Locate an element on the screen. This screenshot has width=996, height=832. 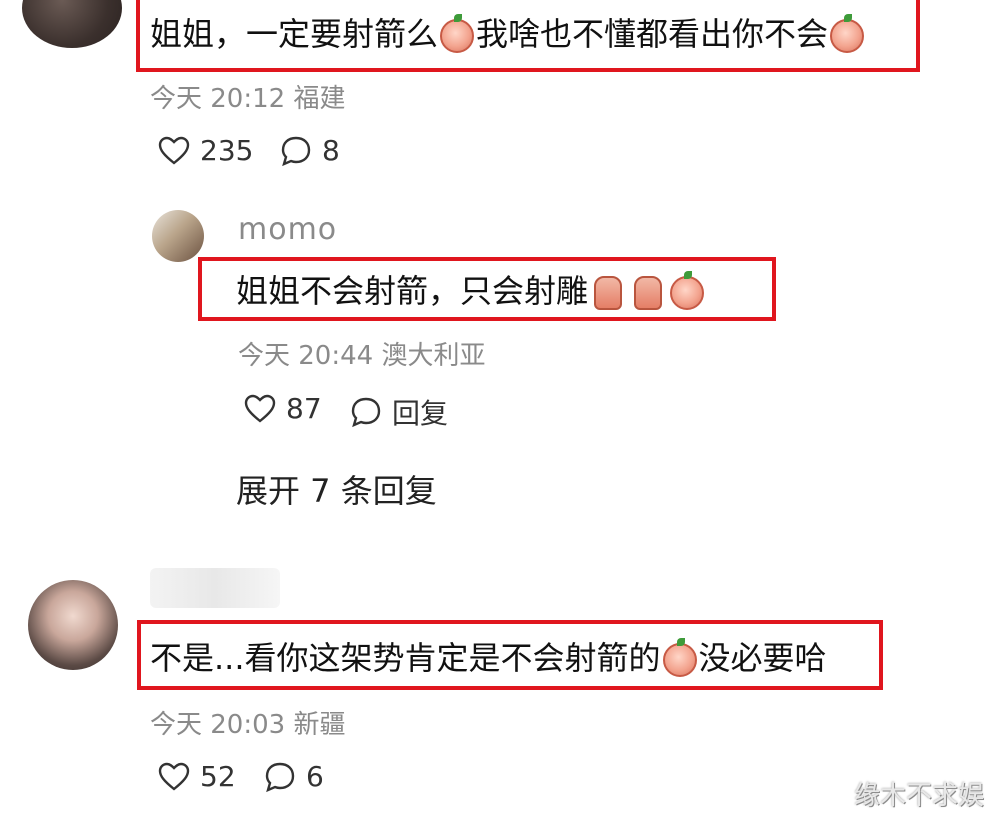
comment-text: 姐姐，一定要射箭么 我啥也不懂都看出你不会 is located at coordinates (508, 33).